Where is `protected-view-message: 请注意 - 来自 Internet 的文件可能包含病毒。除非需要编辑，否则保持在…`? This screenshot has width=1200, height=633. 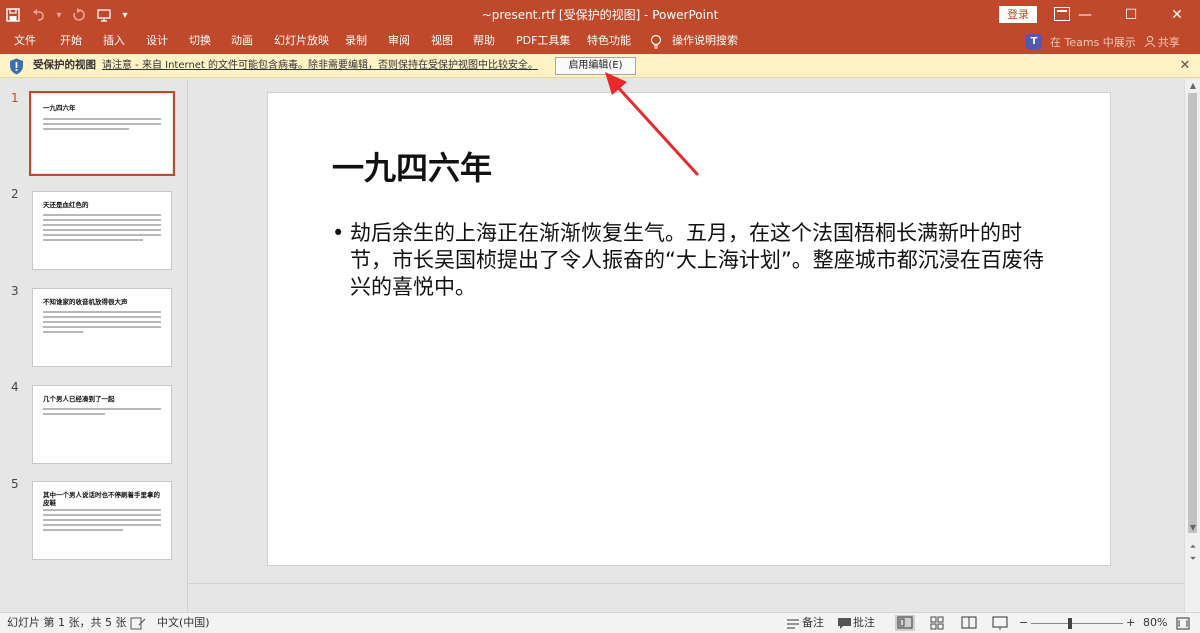 protected-view-message: 请注意 - 来自 Internet 的文件可能包含病毒。除非需要编辑，否则保持在… is located at coordinates (320, 65).